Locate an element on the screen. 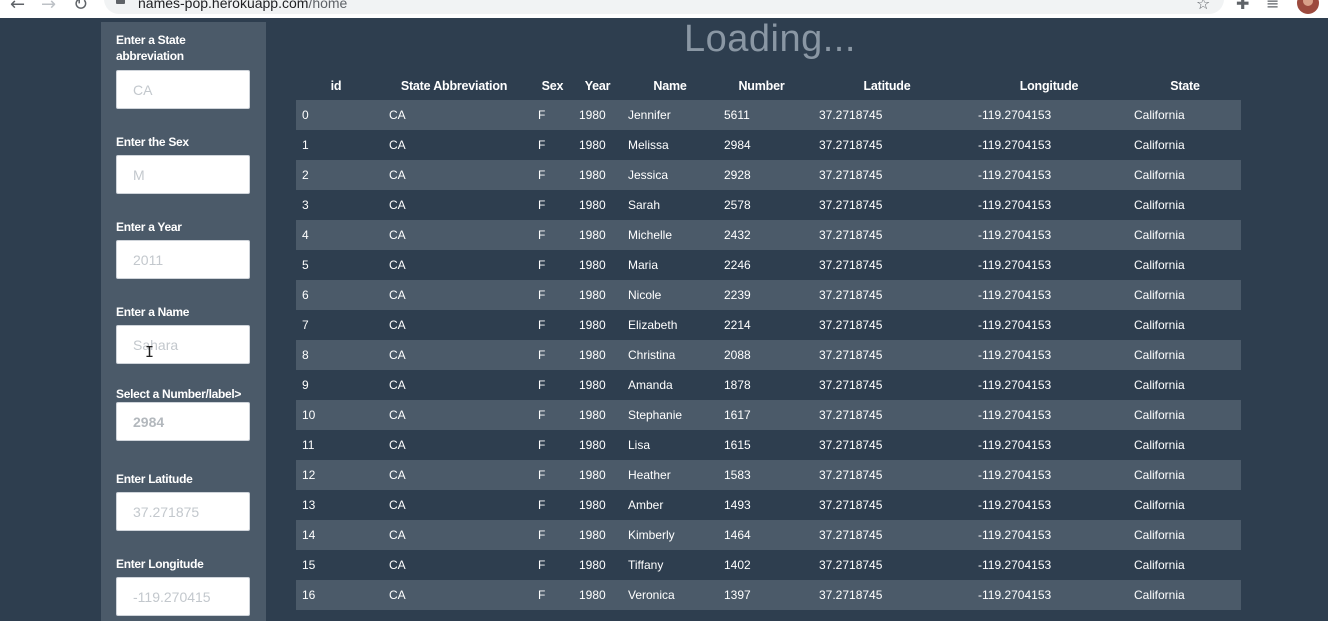 This screenshot has height=621, width=1328. table-cell-name: Melissa is located at coordinates (670, 145).